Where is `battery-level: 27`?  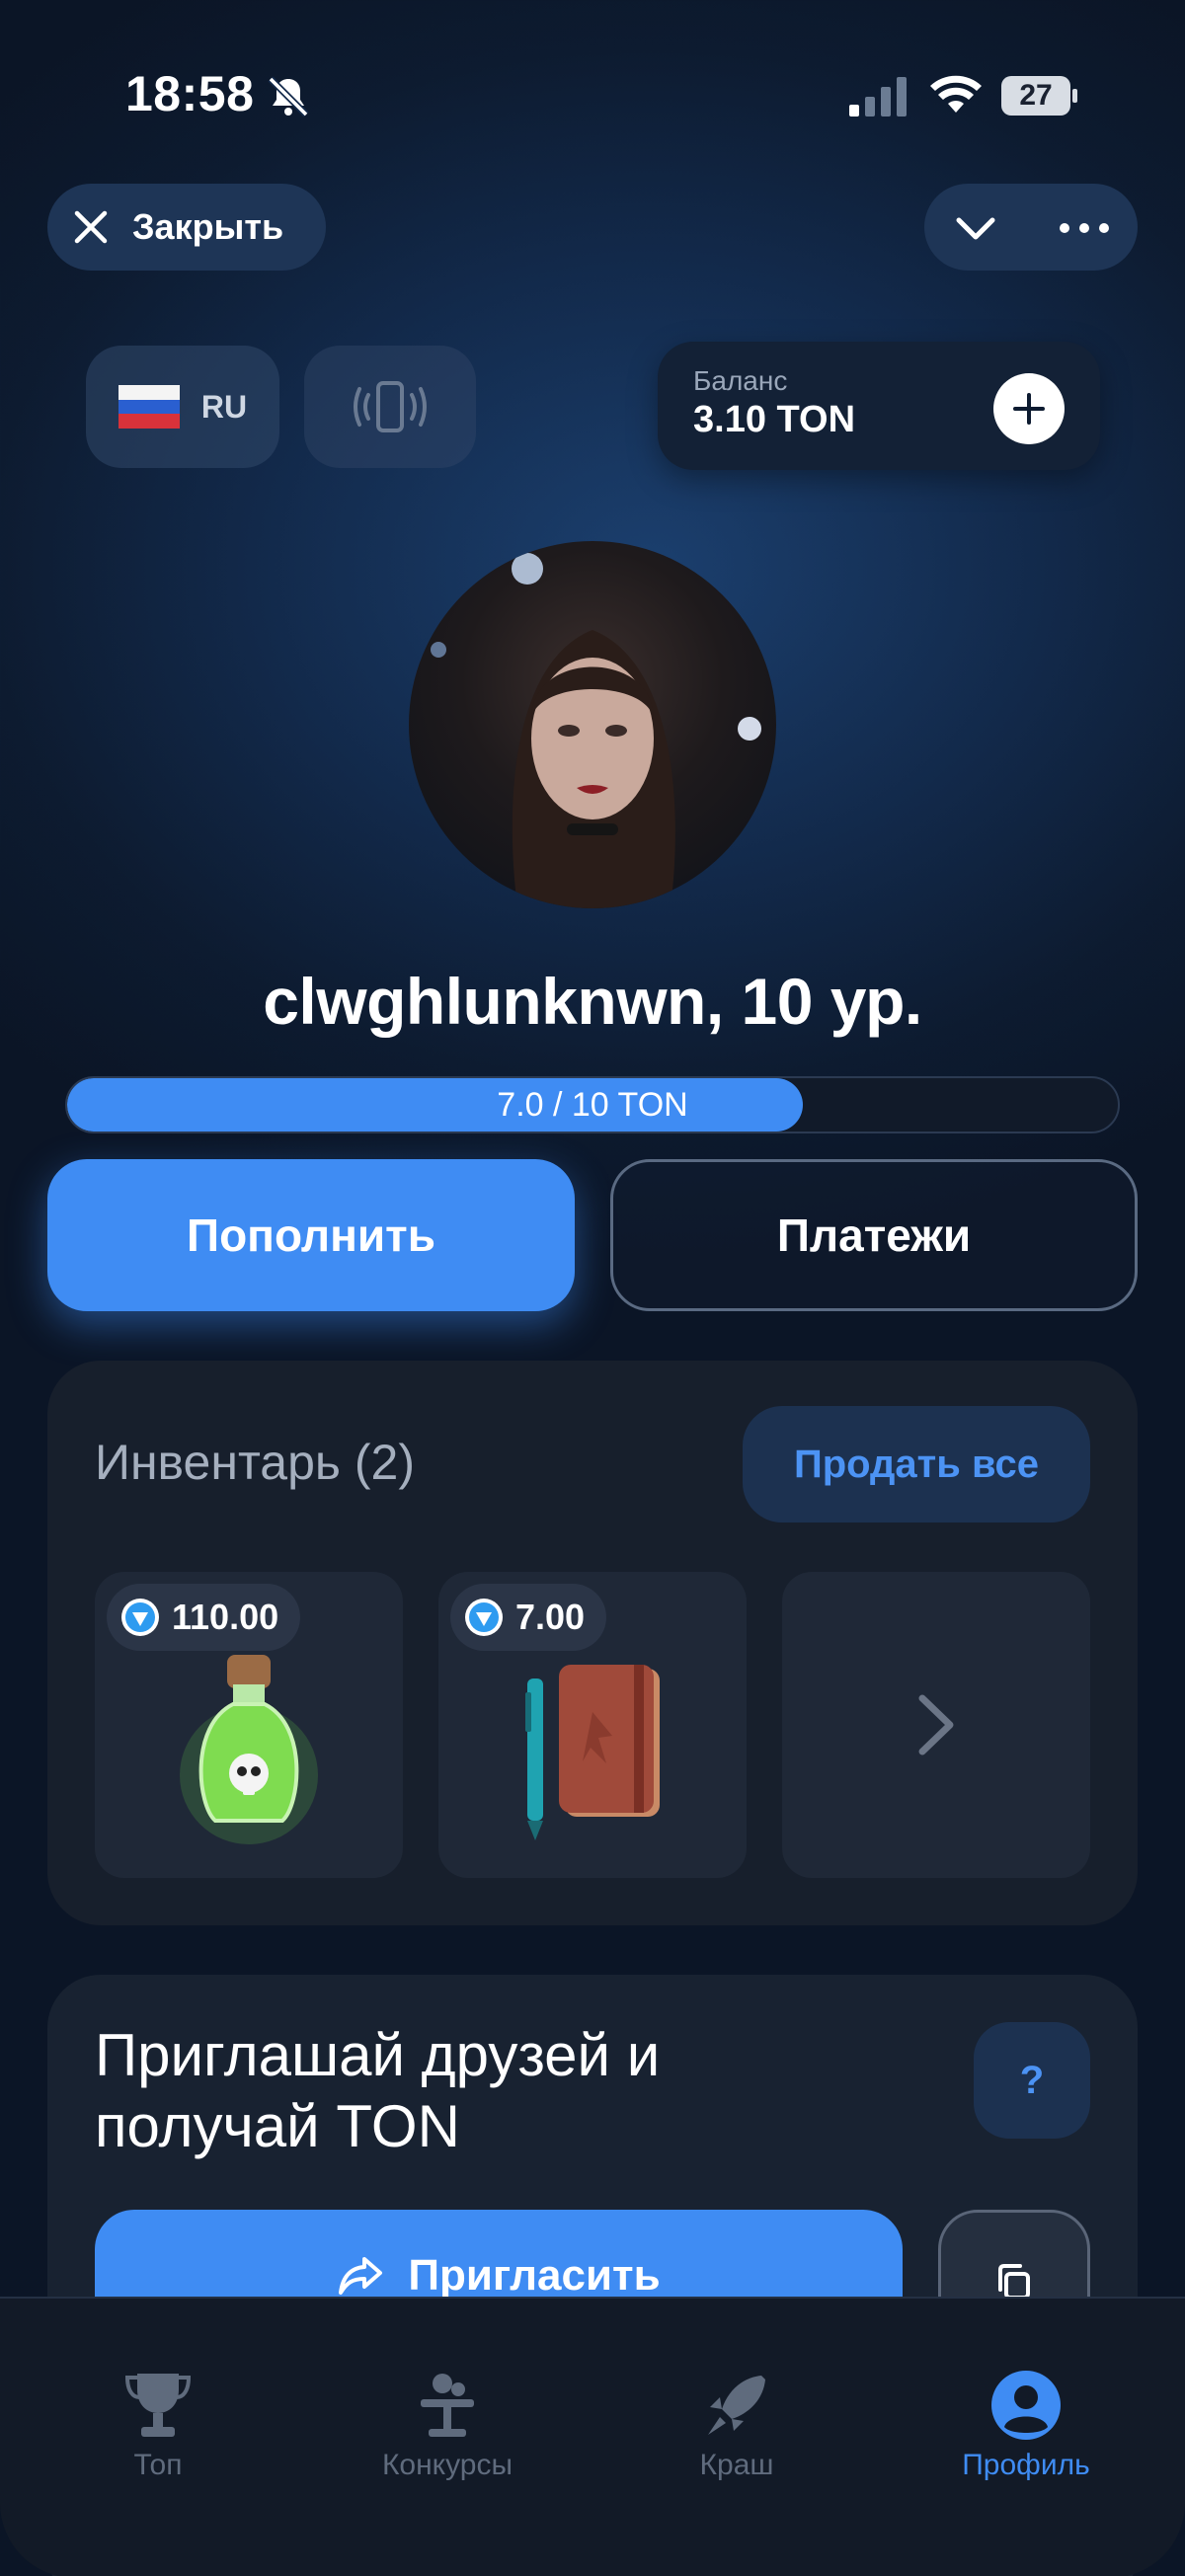 battery-level: 27 is located at coordinates (1036, 95).